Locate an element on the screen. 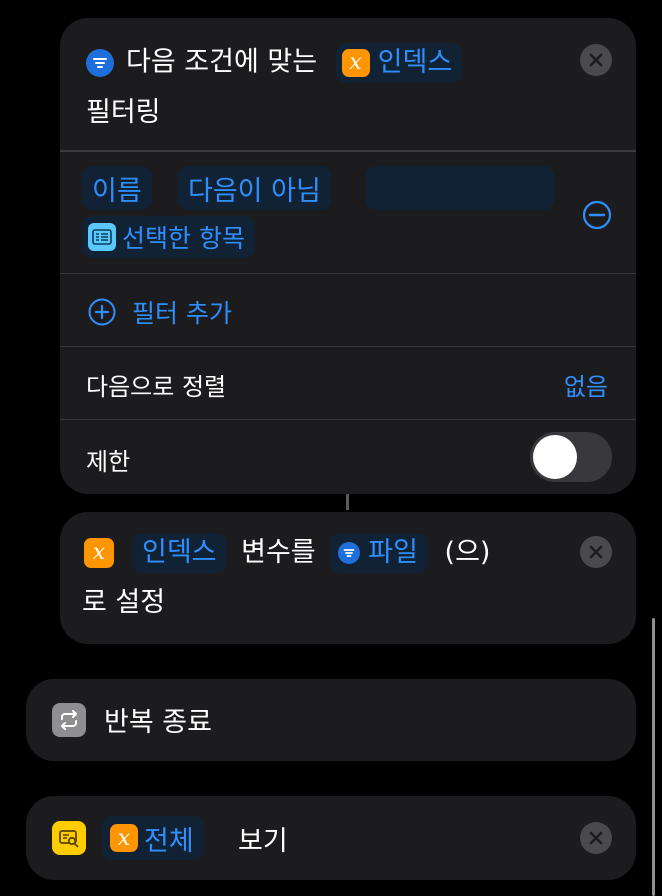 This screenshot has height=896, width=662. condition-value-token: 선택한 항목 is located at coordinates (168, 237).